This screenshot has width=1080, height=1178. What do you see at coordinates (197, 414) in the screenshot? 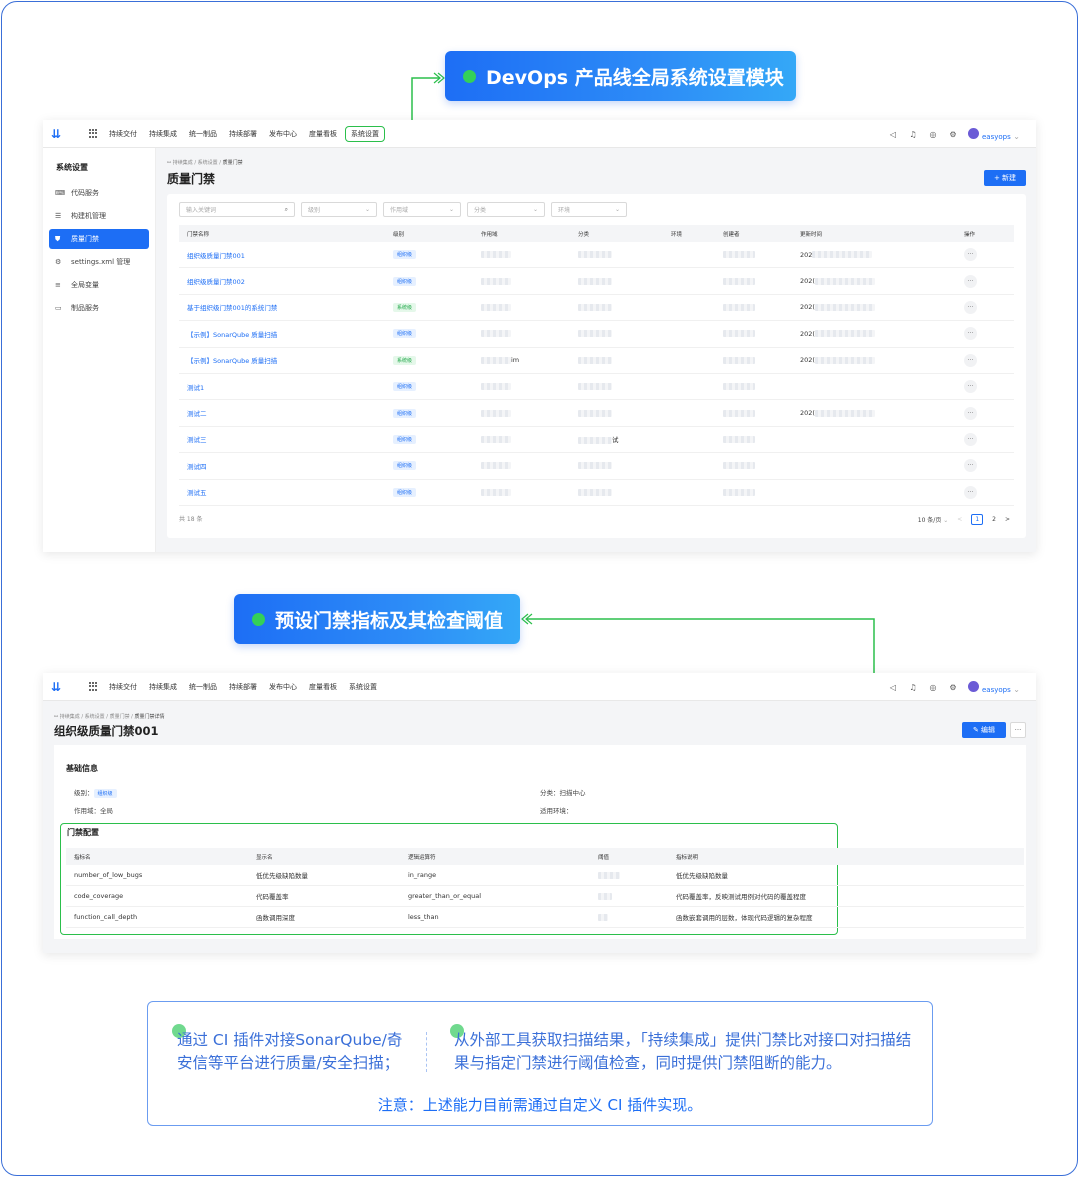
I see `gate-name: 测试二` at bounding box center [197, 414].